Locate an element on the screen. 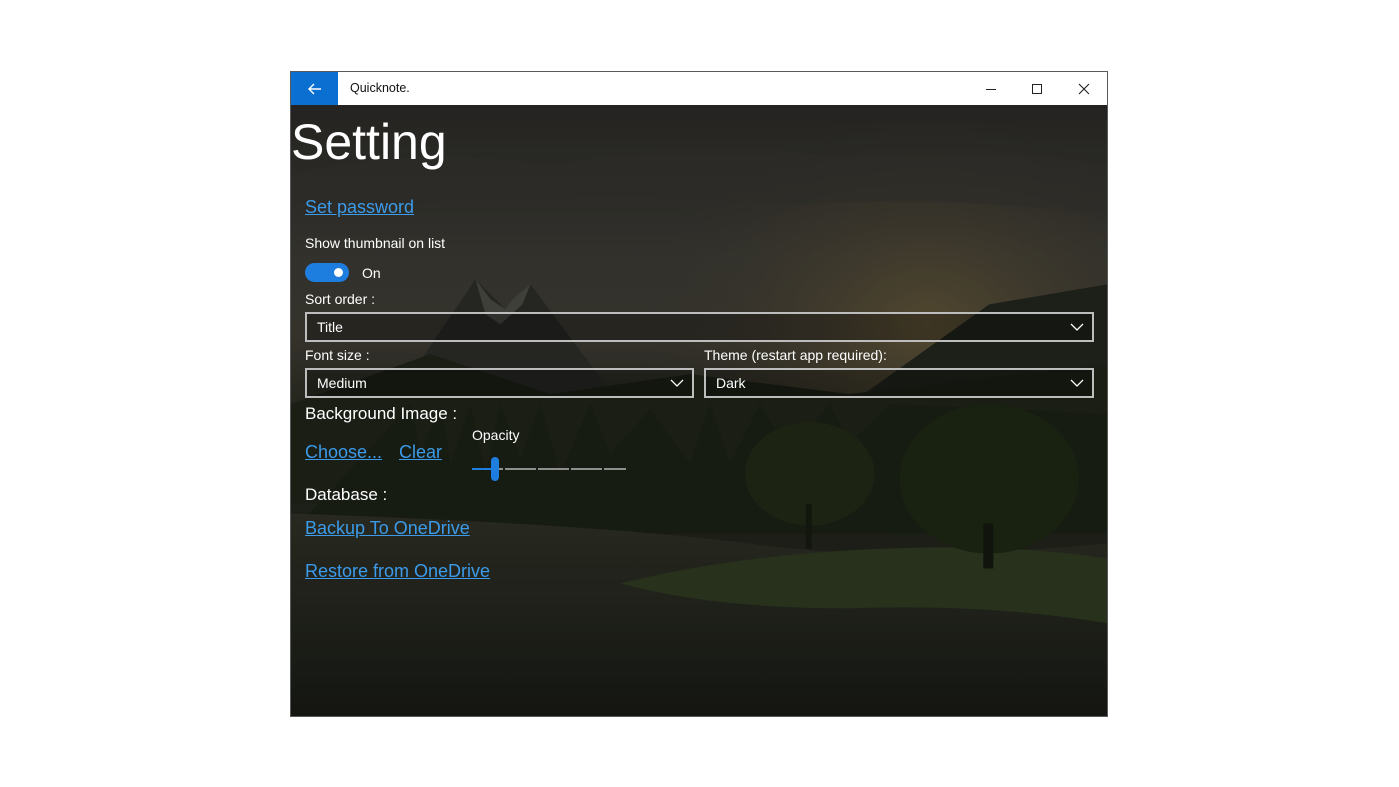  minimize-button is located at coordinates (991, 88).